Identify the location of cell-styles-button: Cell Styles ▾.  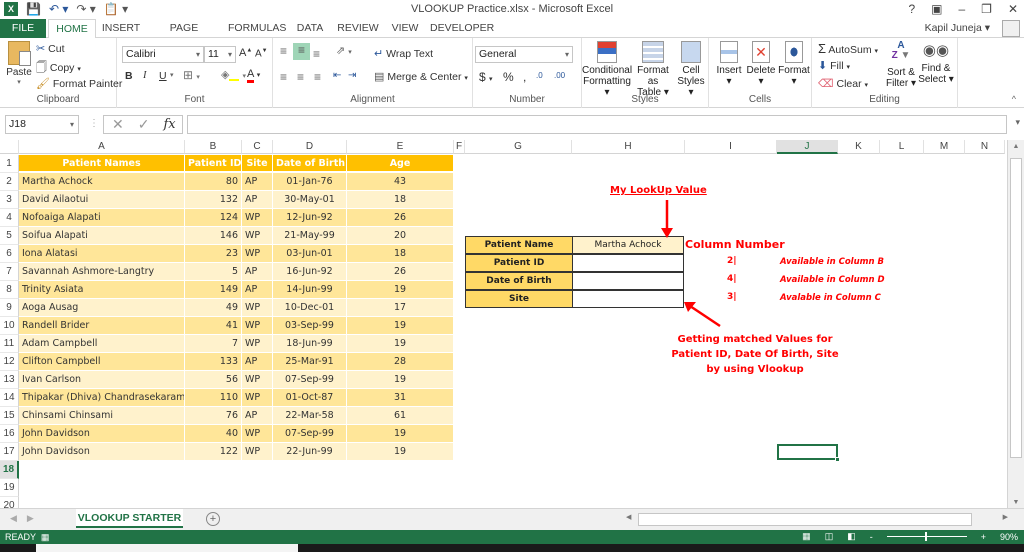
(691, 69).